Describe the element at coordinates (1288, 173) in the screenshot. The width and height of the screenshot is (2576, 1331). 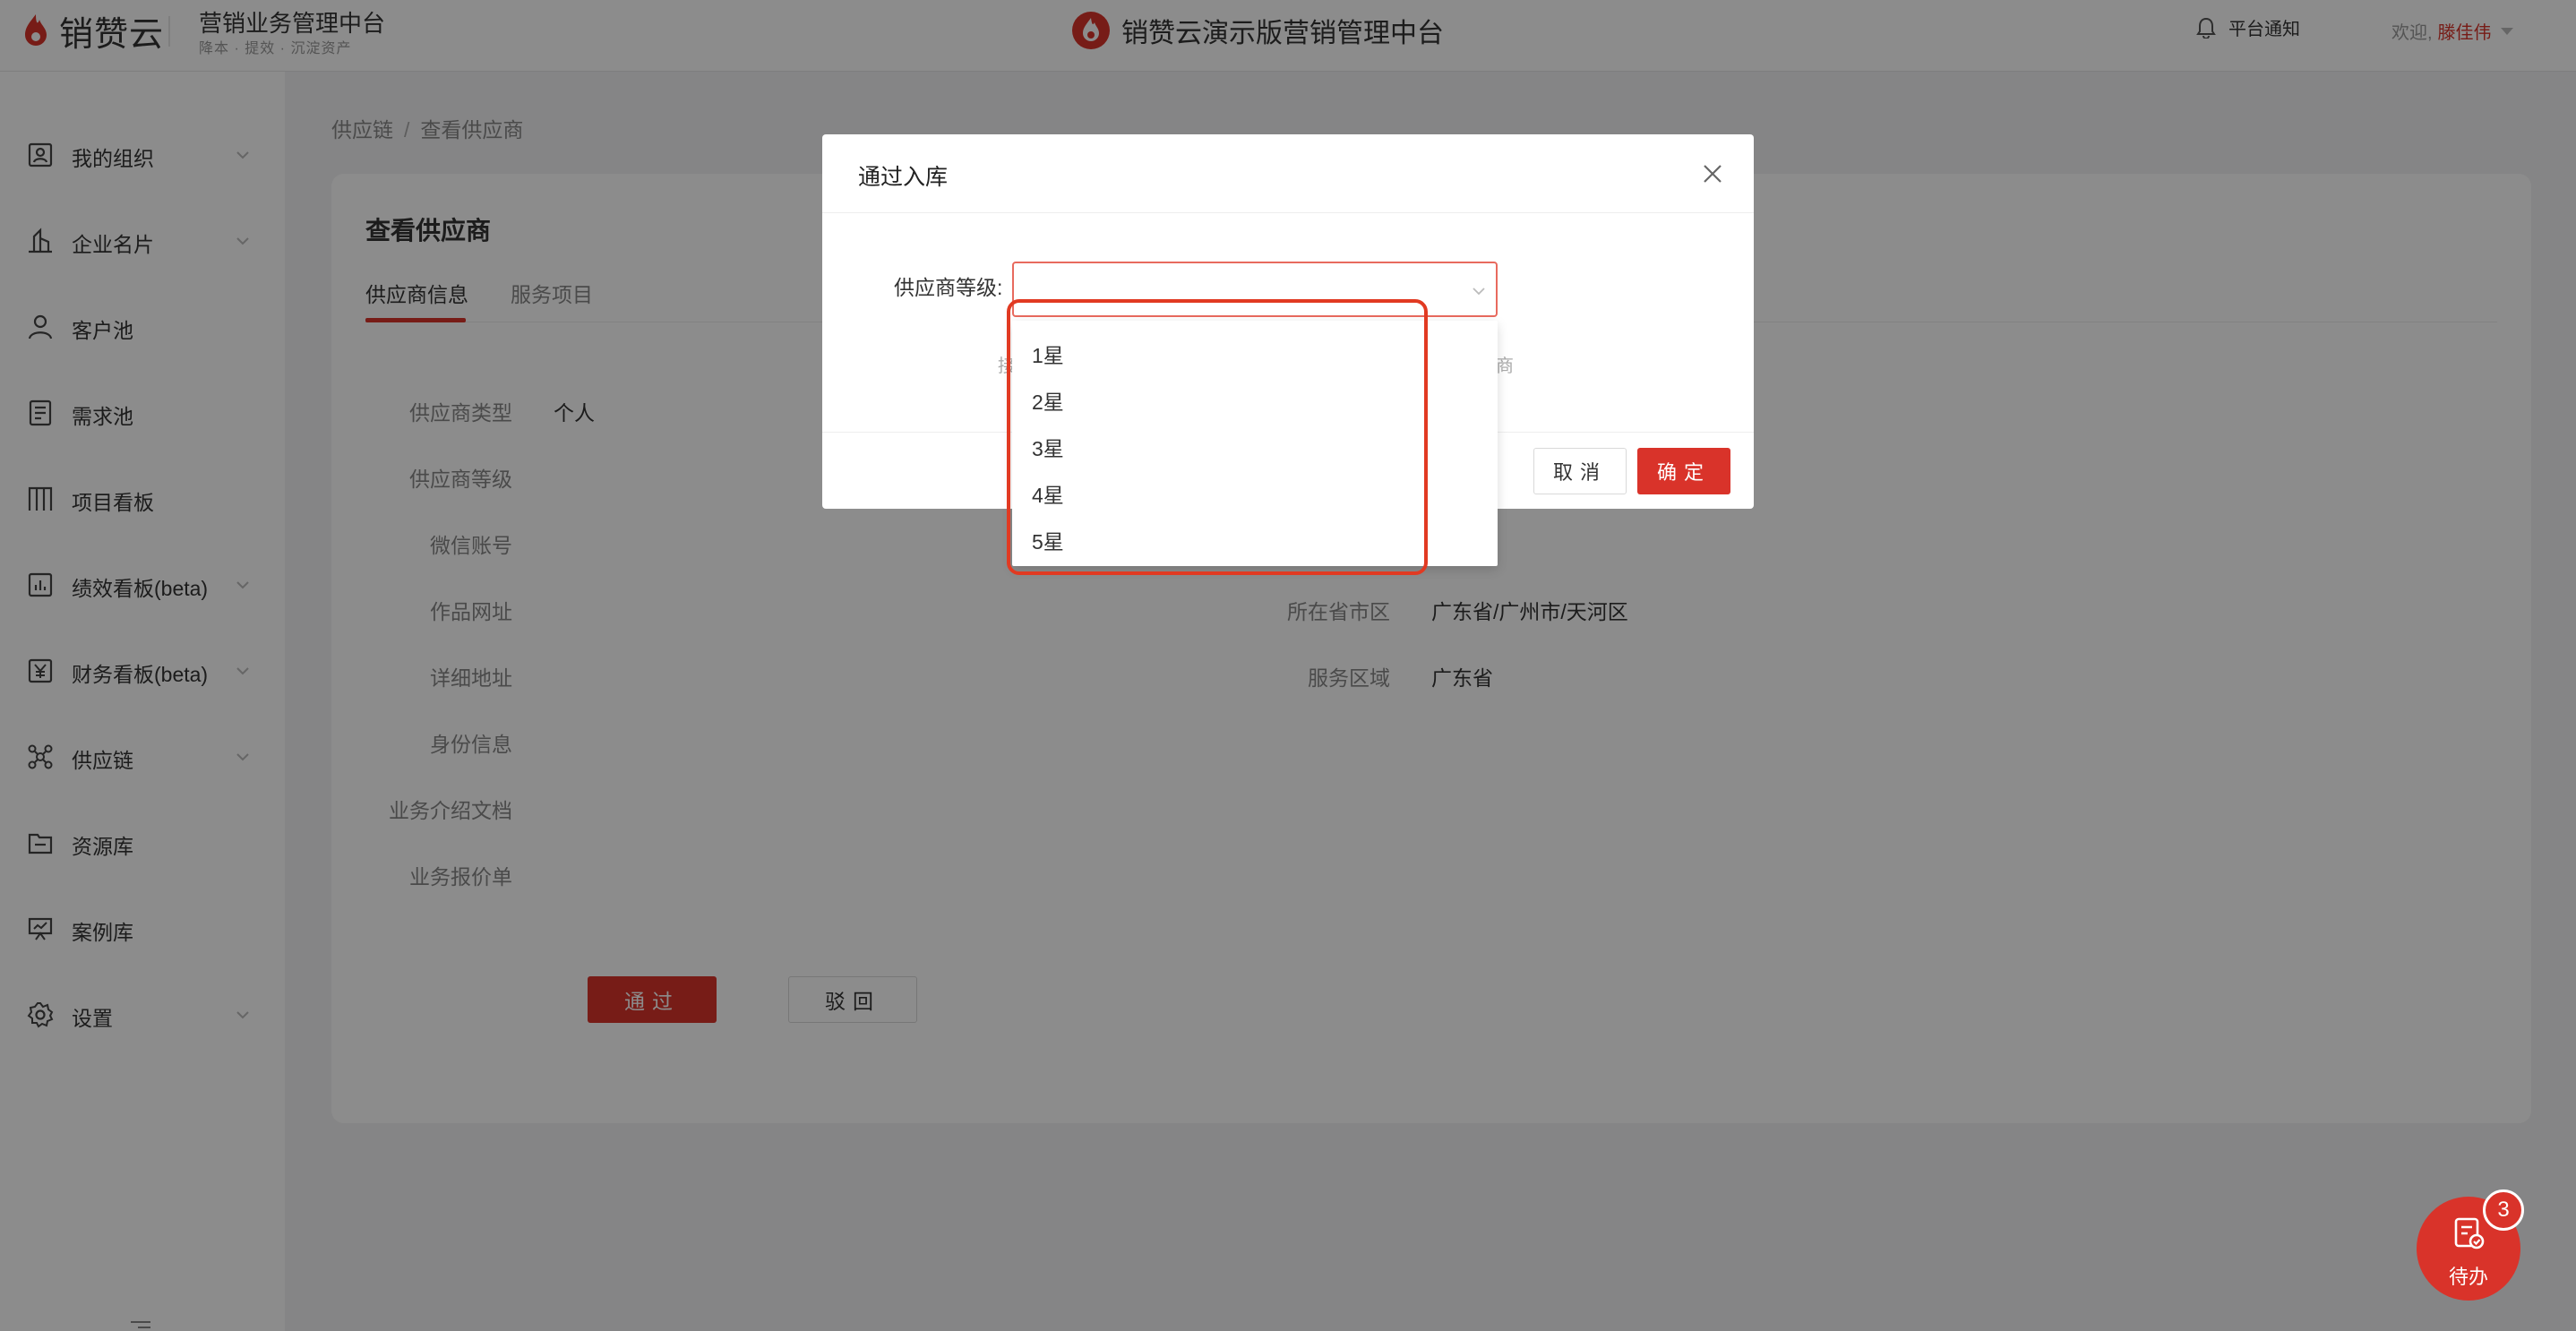
I see `modal-header: 通过入库` at that location.